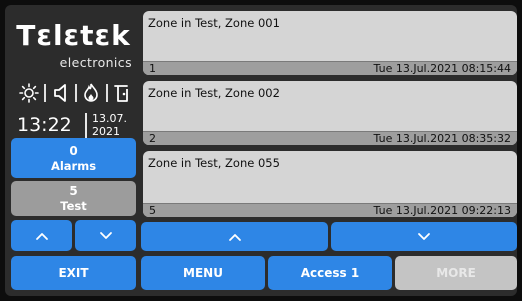 The width and height of the screenshot is (522, 301). What do you see at coordinates (44, 125) in the screenshot?
I see `clock-time: 13:22` at bounding box center [44, 125].